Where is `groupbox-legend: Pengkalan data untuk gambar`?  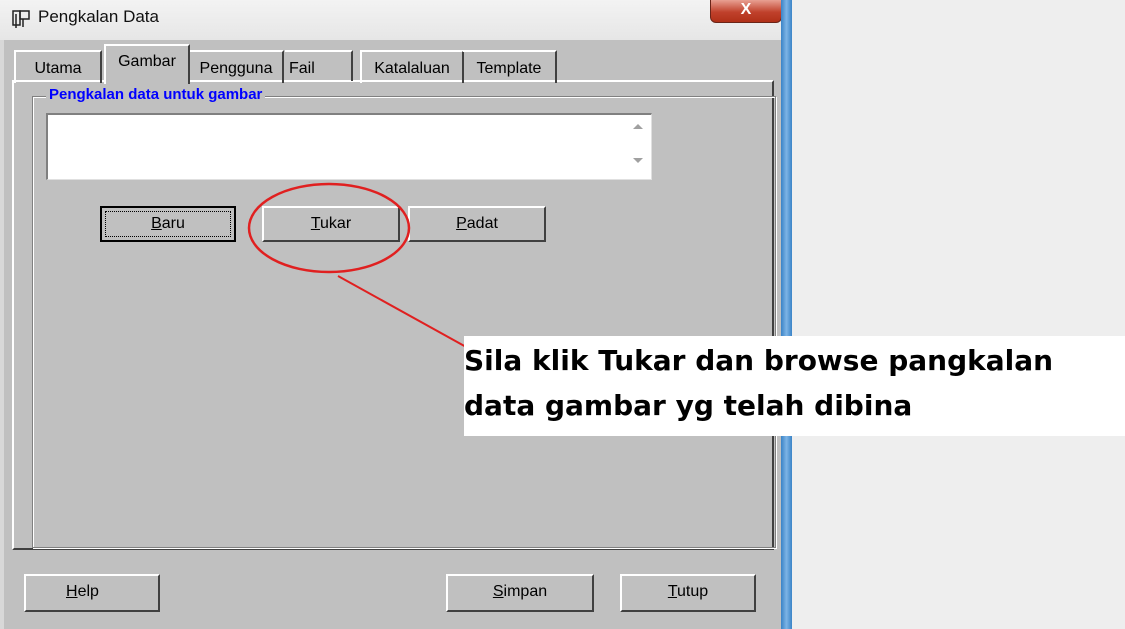
groupbox-legend: Pengkalan data untuk gambar is located at coordinates (156, 94).